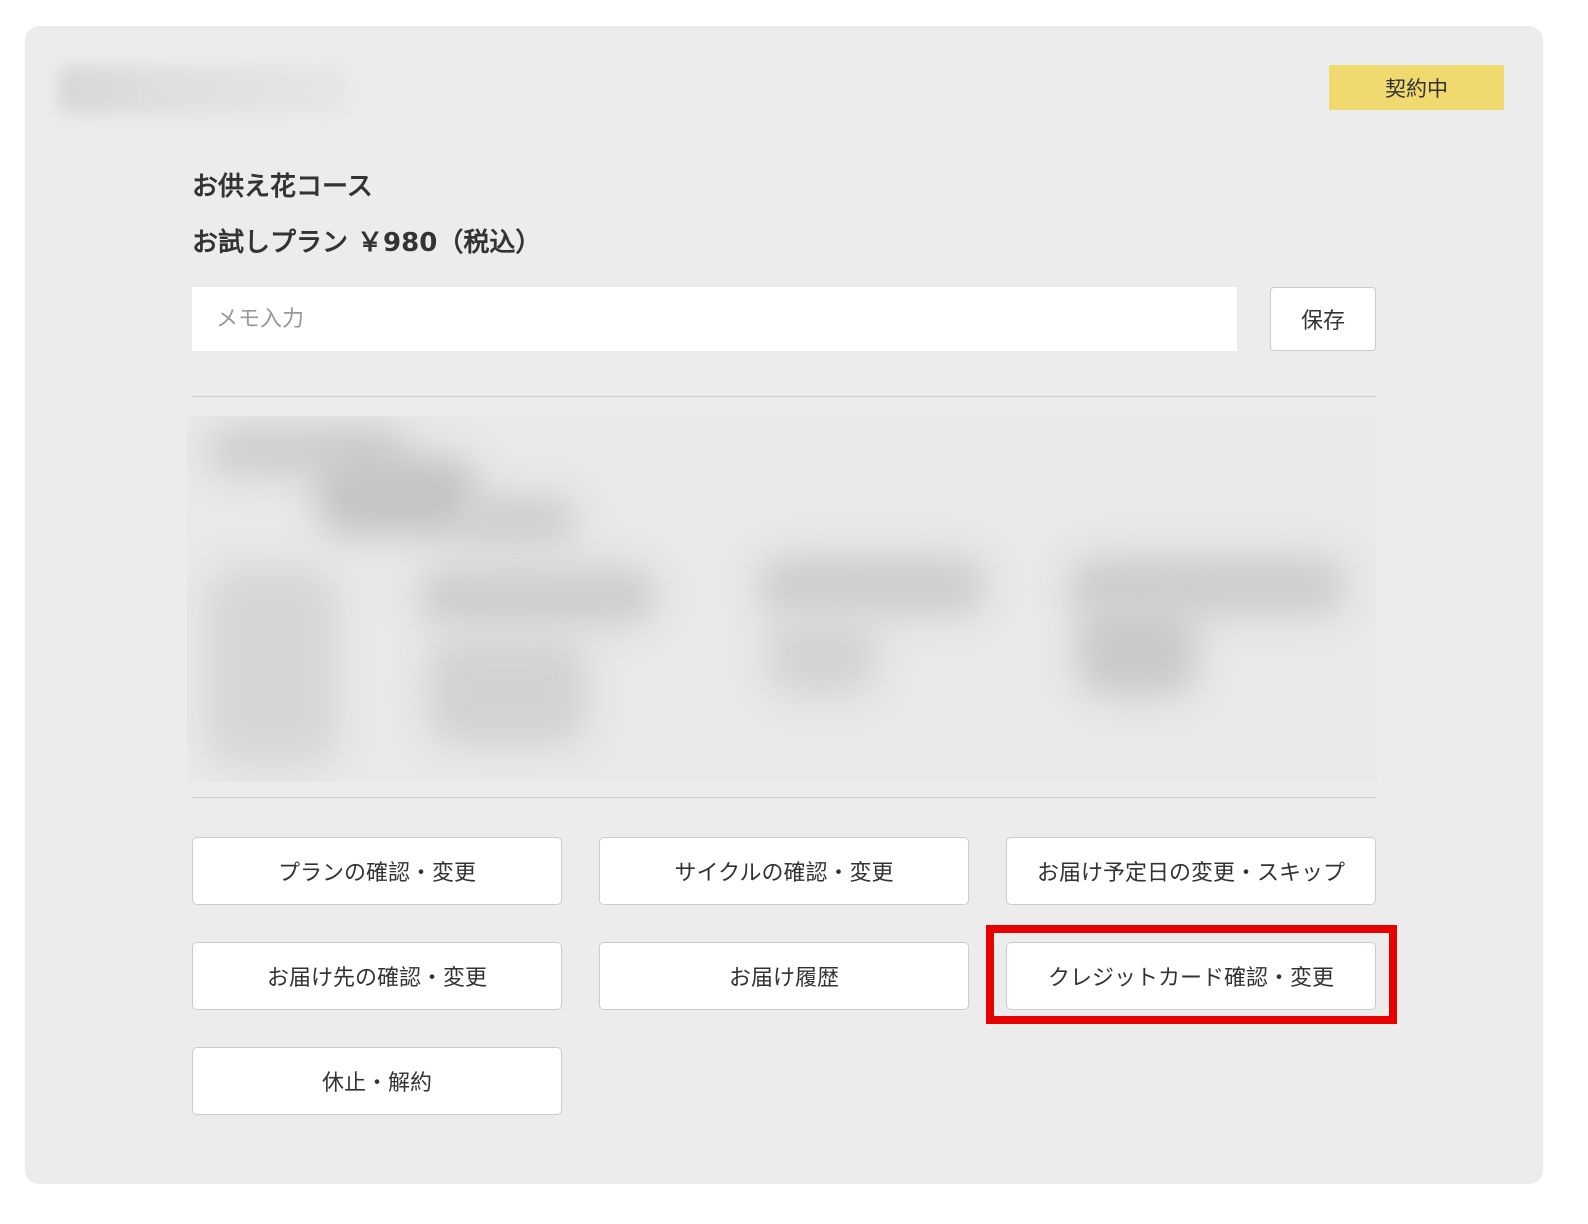 Image resolution: width=1588 pixels, height=1224 pixels. What do you see at coordinates (784, 396) in the screenshot?
I see `divider-top` at bounding box center [784, 396].